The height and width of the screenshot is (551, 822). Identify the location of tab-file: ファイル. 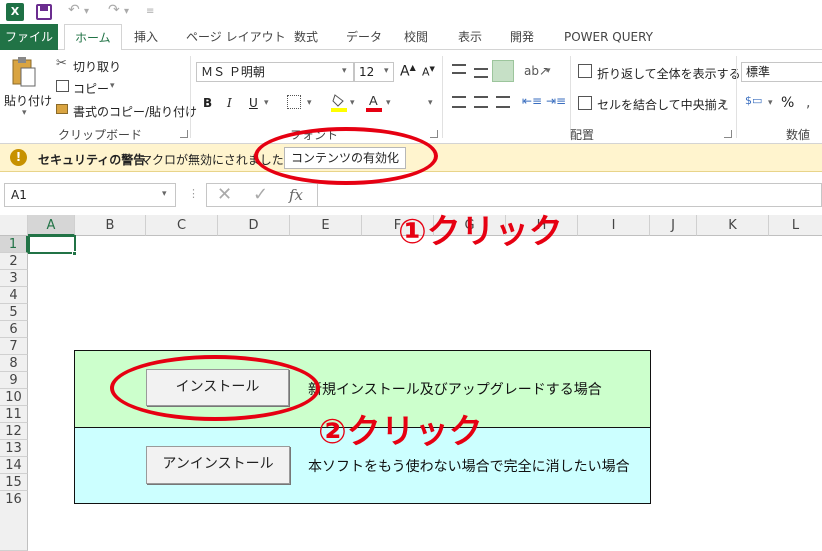
(29, 37).